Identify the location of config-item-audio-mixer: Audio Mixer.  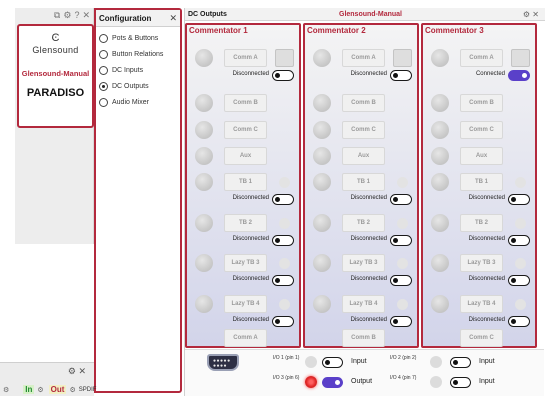
(138, 102).